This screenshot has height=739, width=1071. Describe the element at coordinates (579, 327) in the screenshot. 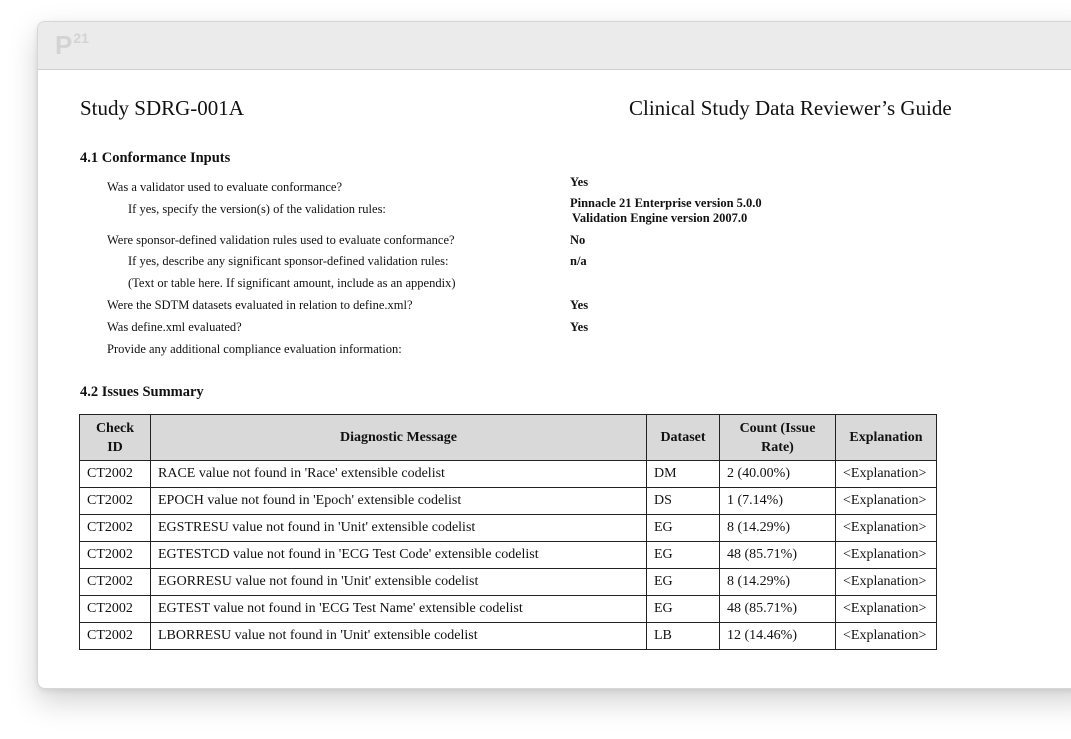

I see `answer-define-evaluated: Yes` at that location.